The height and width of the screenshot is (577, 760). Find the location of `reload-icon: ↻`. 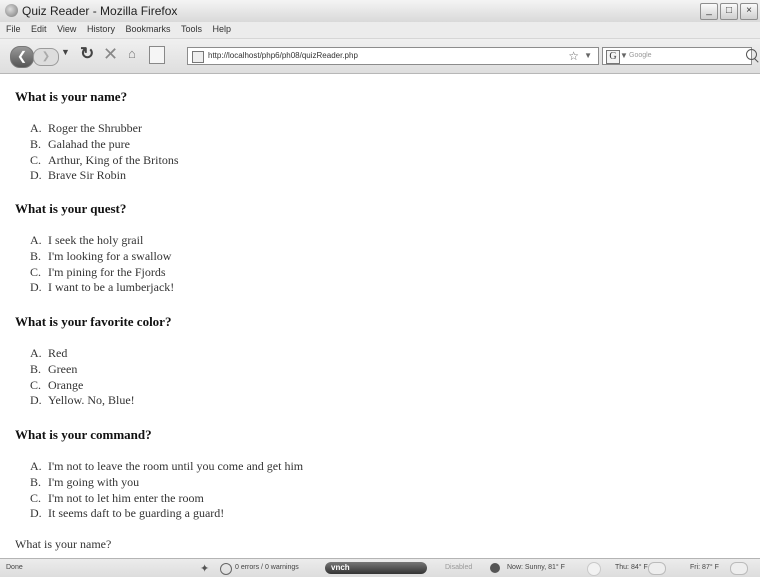

reload-icon: ↻ is located at coordinates (87, 54).